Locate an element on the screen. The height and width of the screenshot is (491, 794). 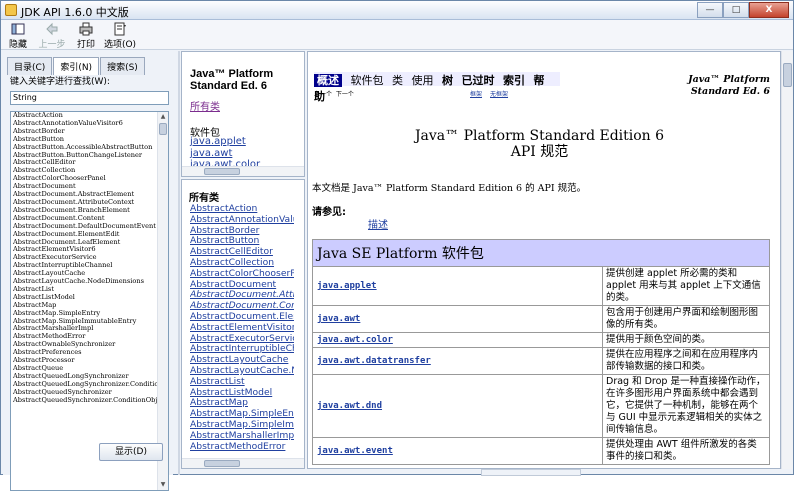
package-link: java.awt is located at coordinates (211, 153).